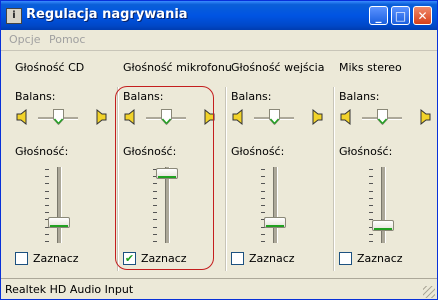 This screenshot has width=438, height=300. I want to click on status-bar: Realtek HD Audio Input, so click(219, 288).